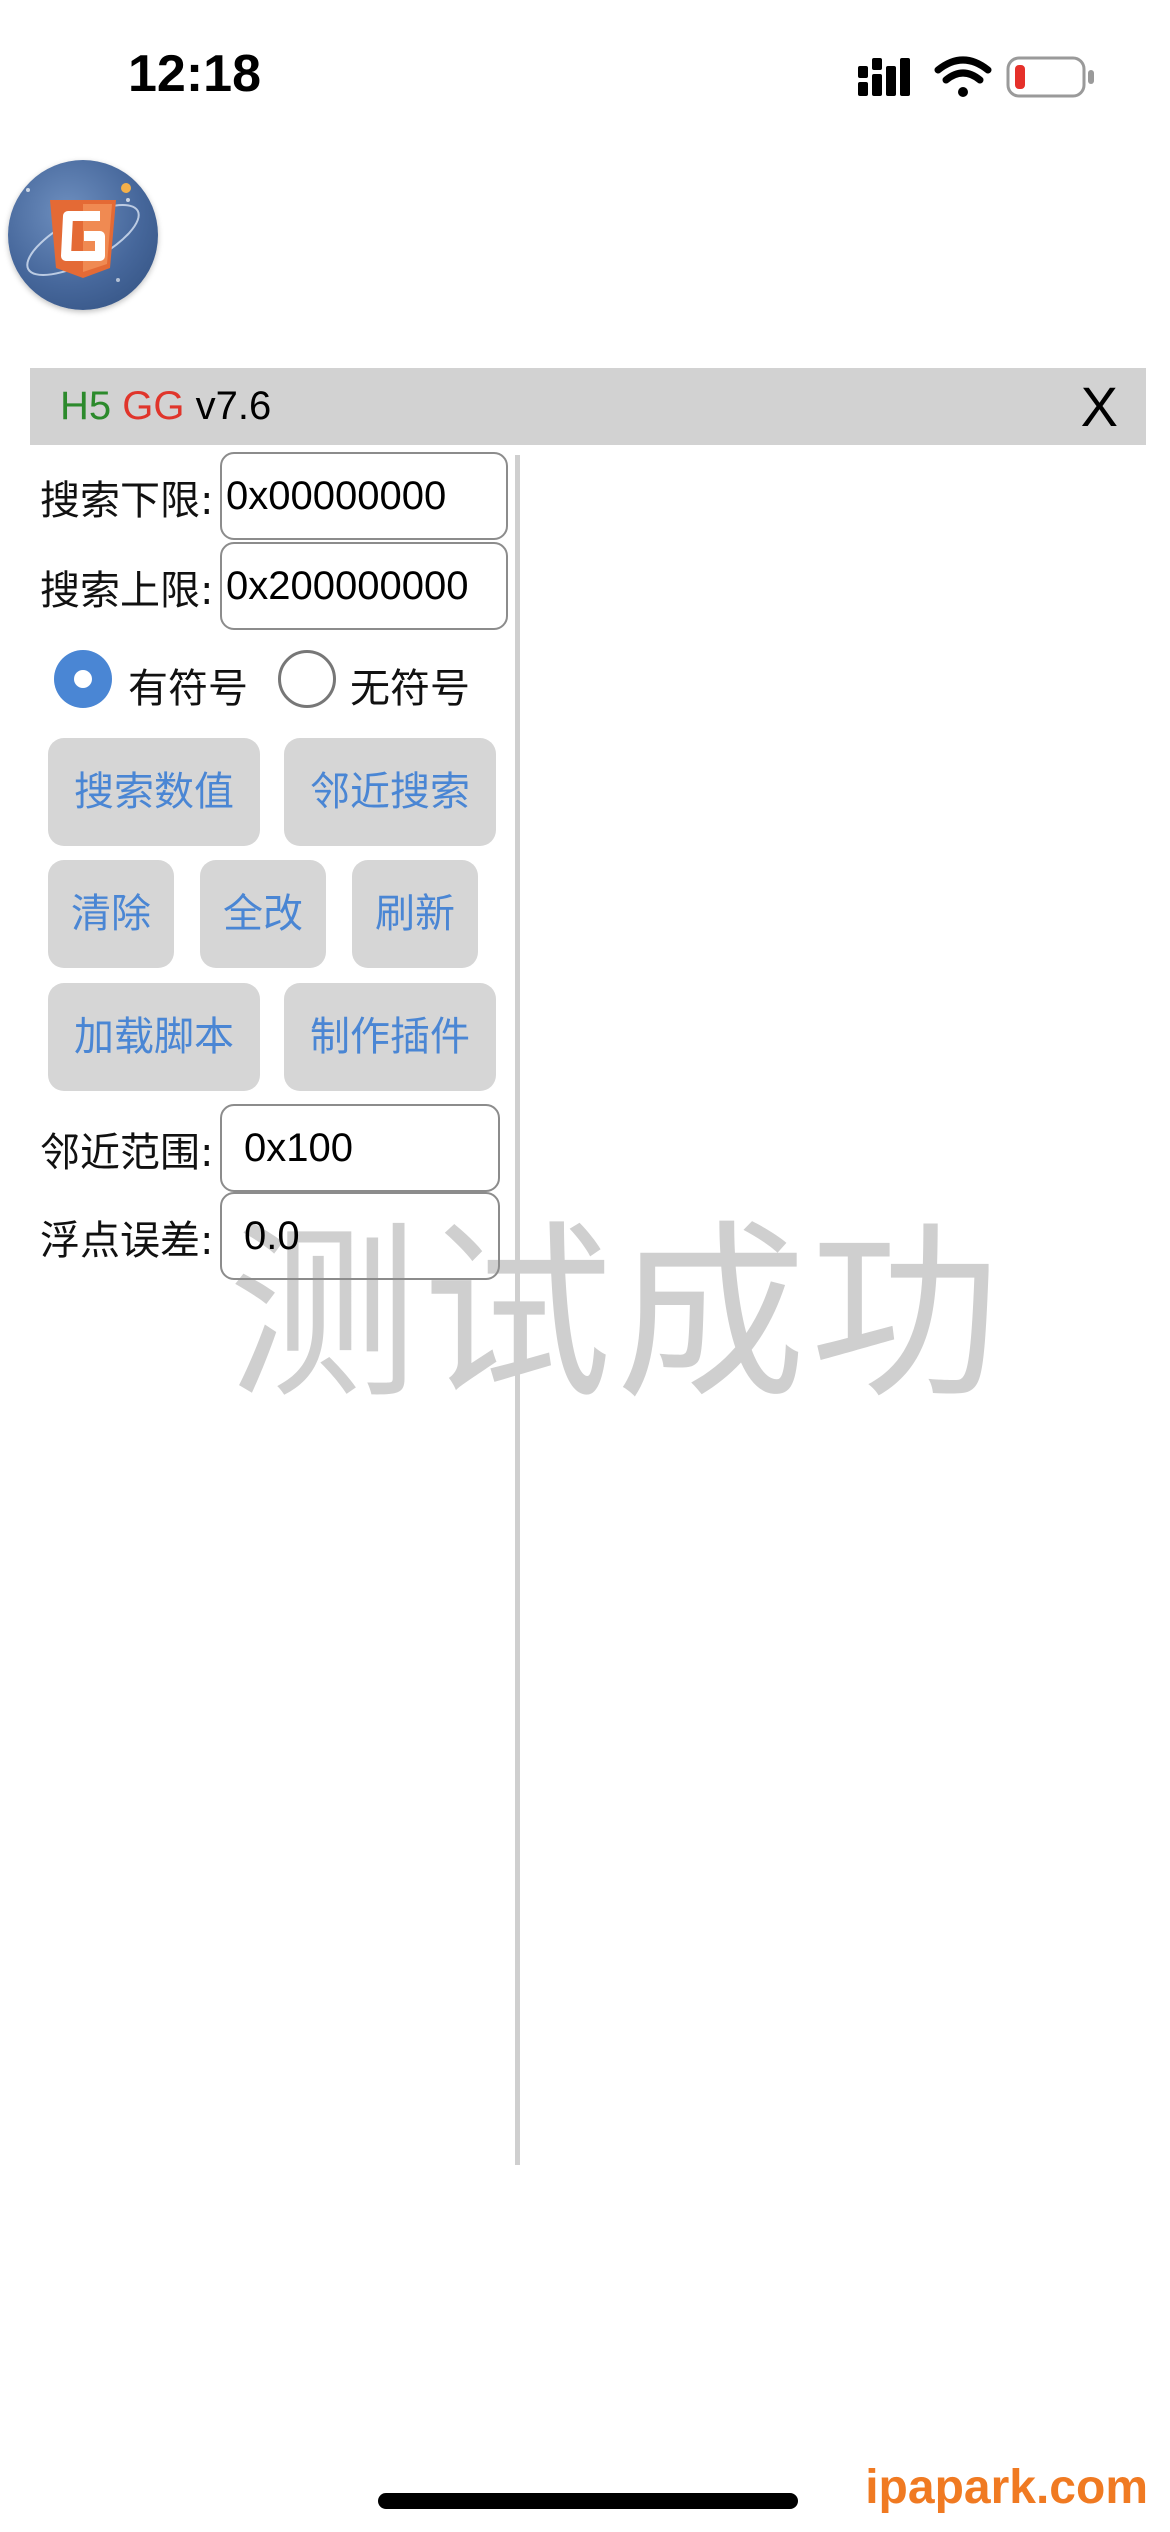 Image resolution: width=1170 pixels, height=2532 pixels. What do you see at coordinates (307, 679) in the screenshot?
I see `unsigned-radio` at bounding box center [307, 679].